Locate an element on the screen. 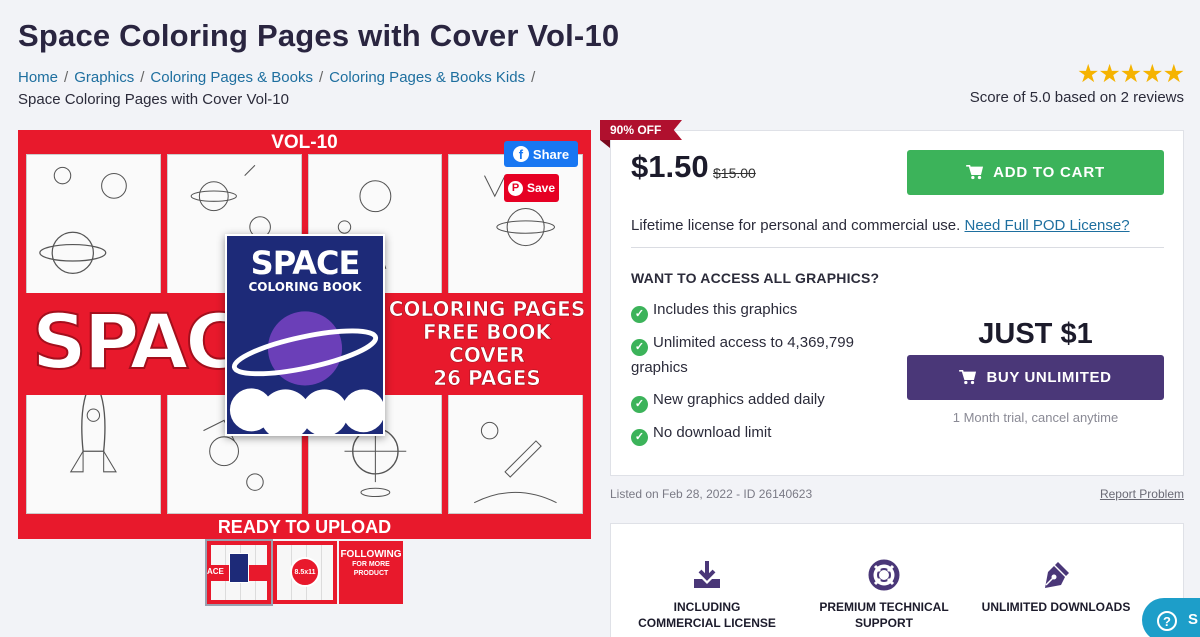  thumbnail-2: 8.5x11 is located at coordinates (305, 572).